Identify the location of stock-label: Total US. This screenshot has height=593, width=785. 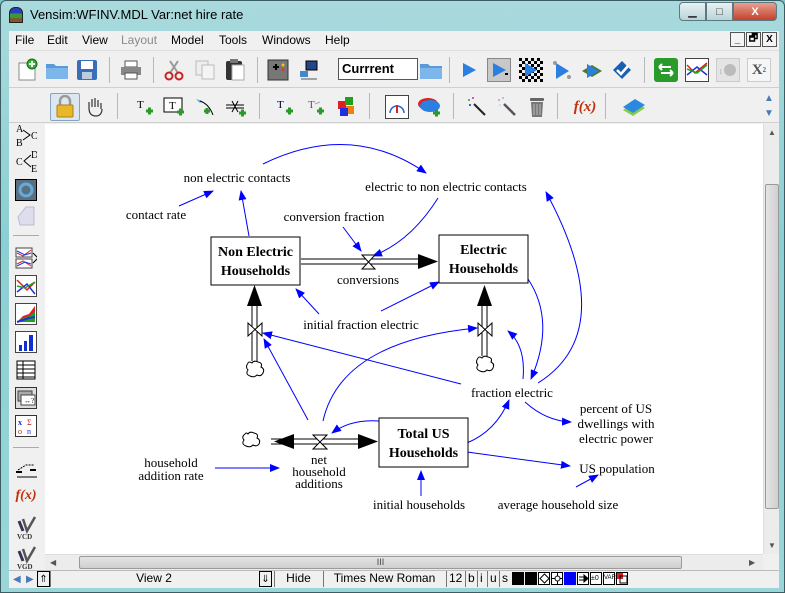
(423, 434).